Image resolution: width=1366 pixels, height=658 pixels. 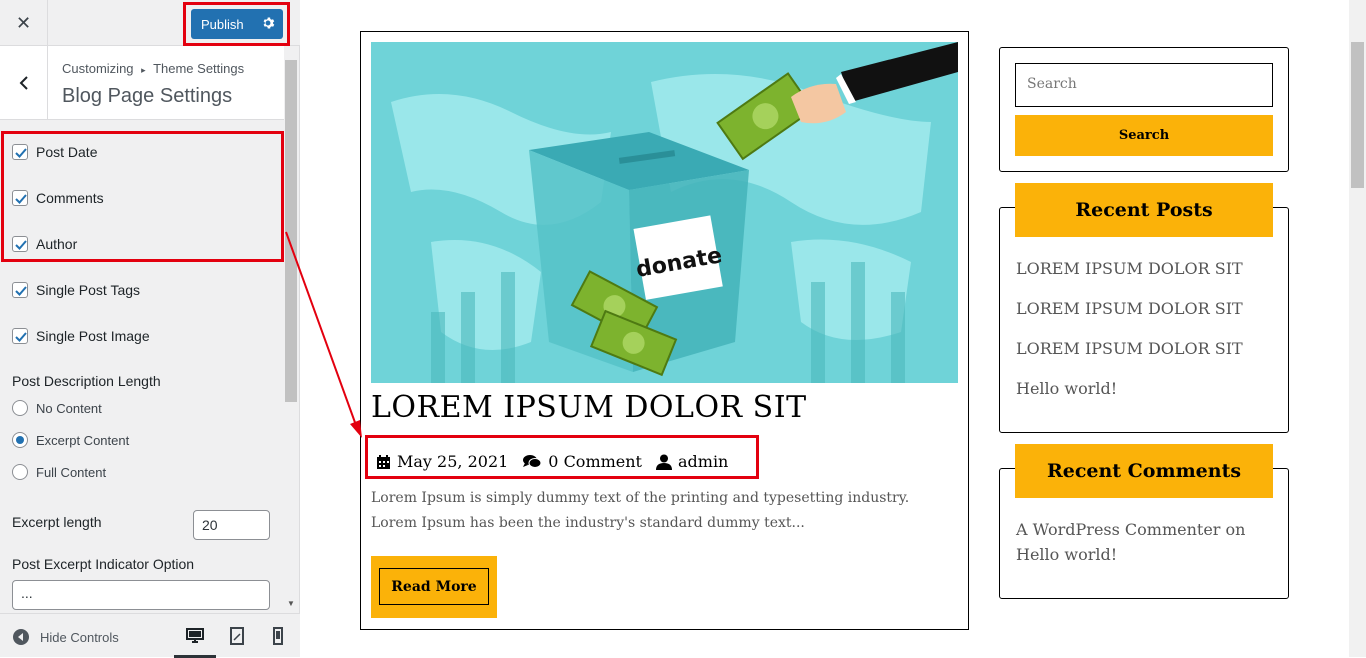 I want to click on single-post-tags-option: Single Post Tags, so click(x=76, y=290).